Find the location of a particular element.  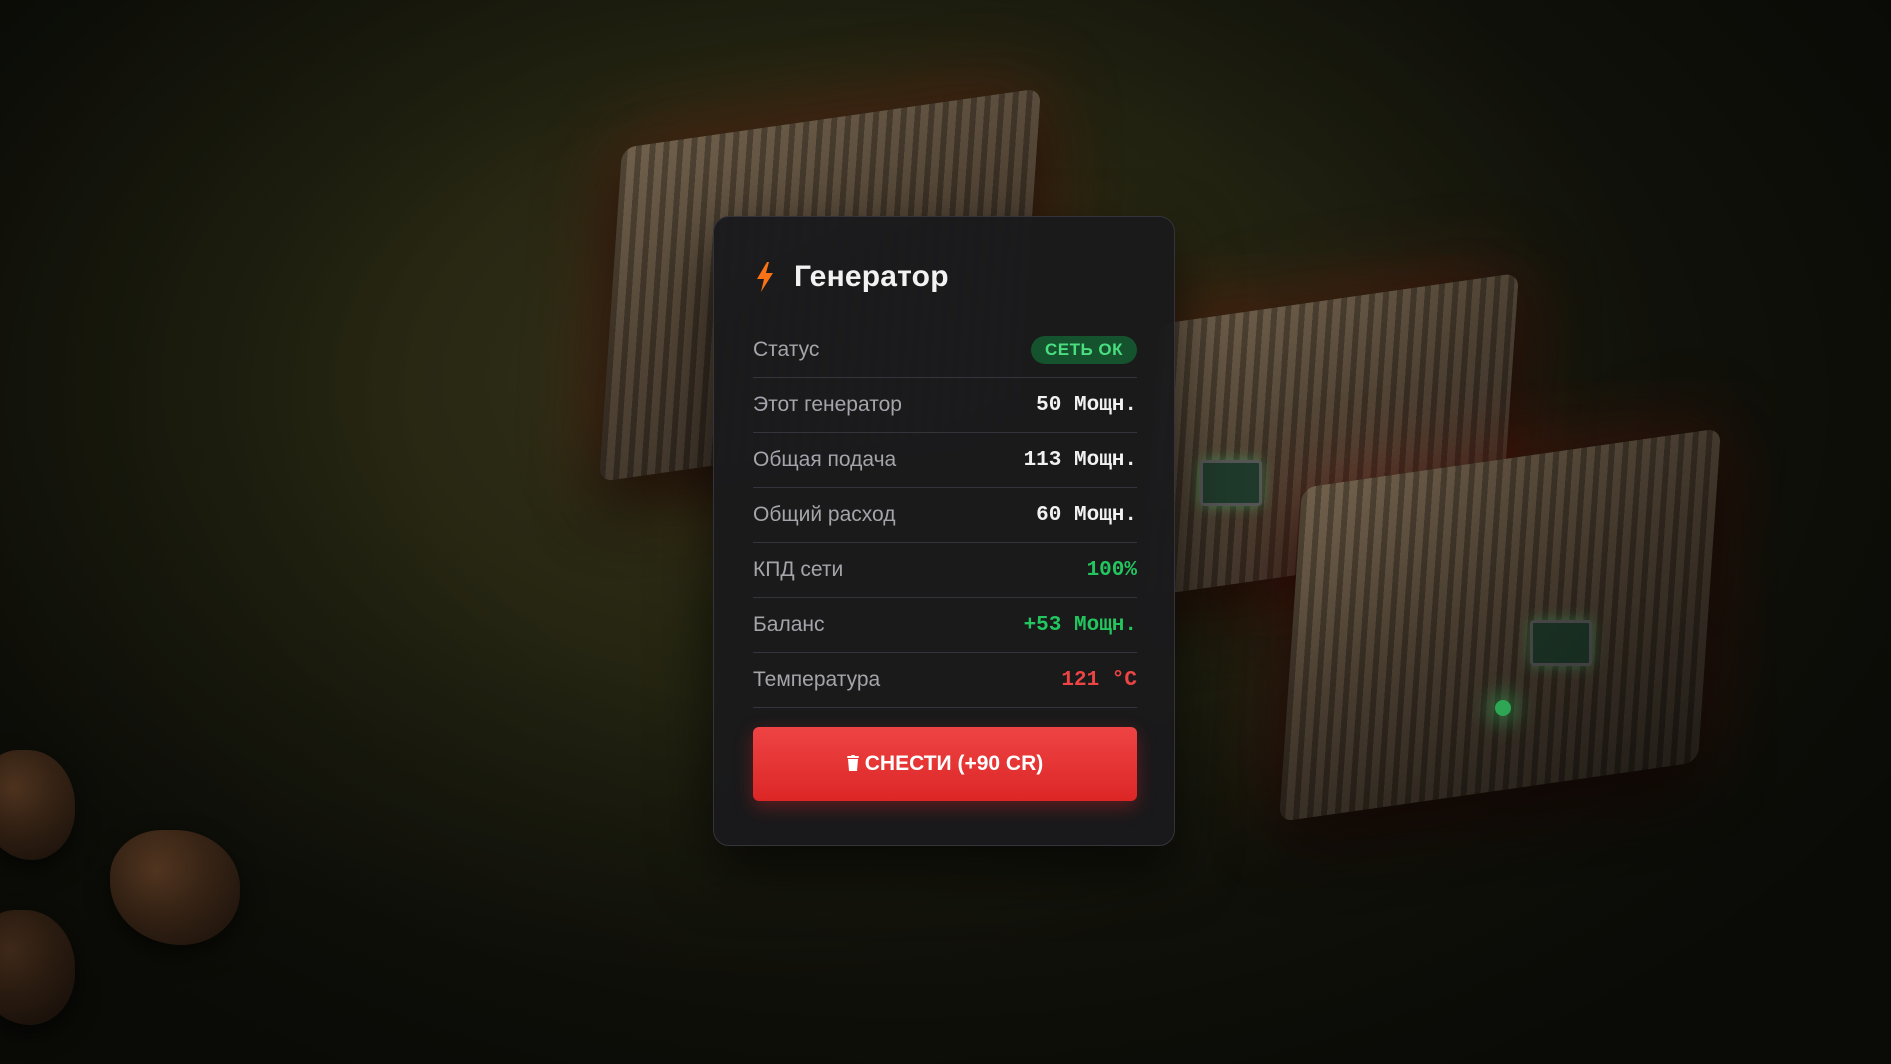

stat-row-total-consumption: Общий расход 60 Мощн. is located at coordinates (945, 515).